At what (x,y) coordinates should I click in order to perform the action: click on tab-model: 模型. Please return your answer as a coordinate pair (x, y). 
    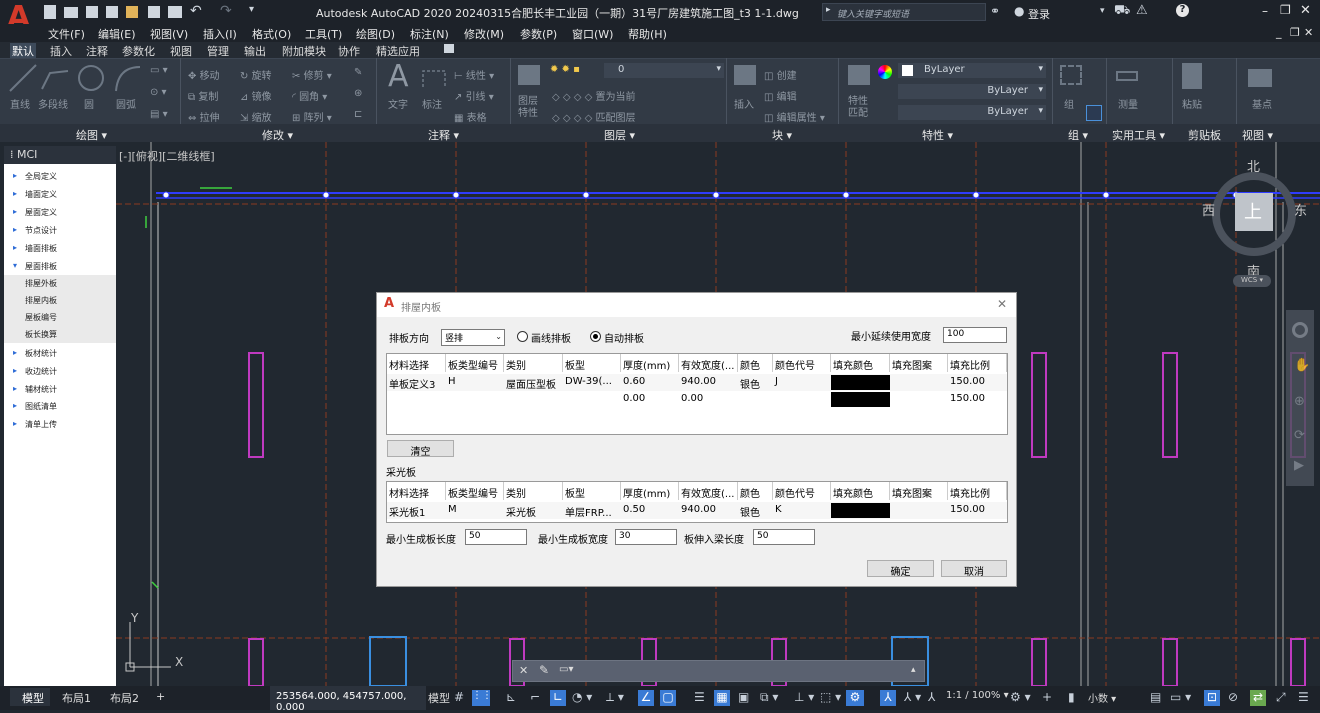
    Looking at the image, I should click on (30, 697).